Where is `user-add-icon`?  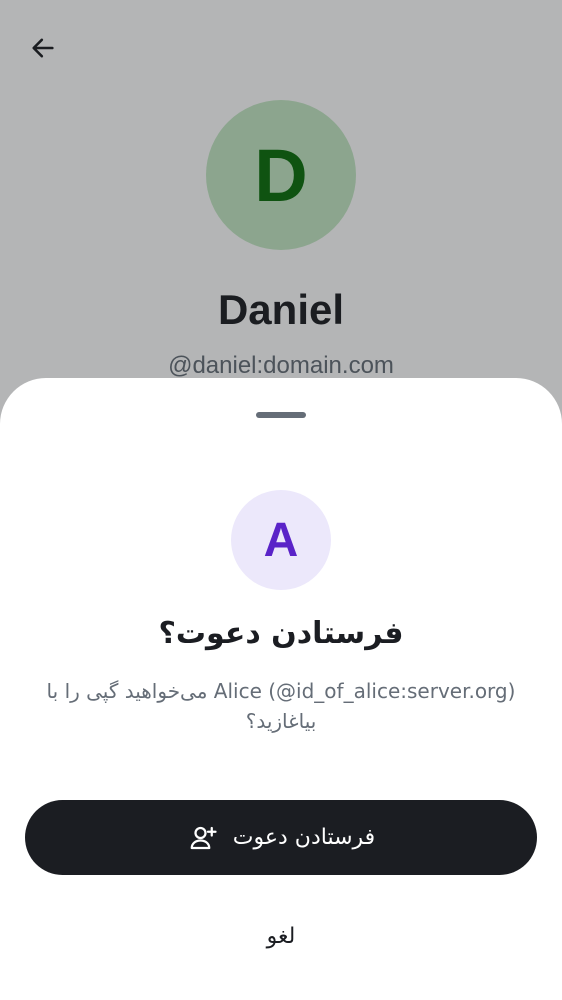 user-add-icon is located at coordinates (203, 838).